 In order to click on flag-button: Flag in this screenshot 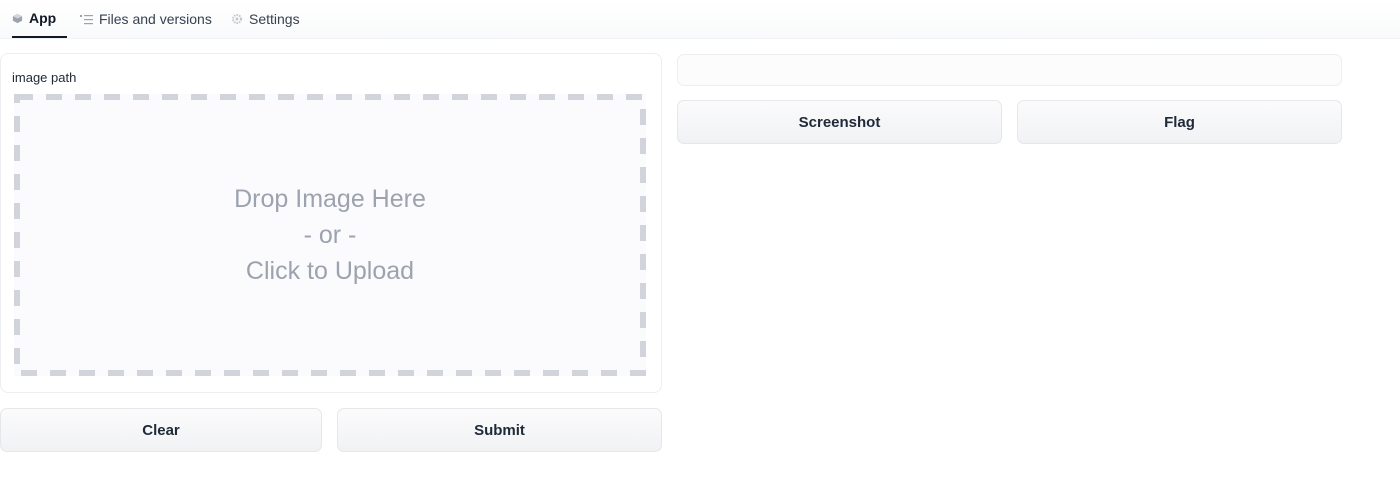, I will do `click(1179, 122)`.